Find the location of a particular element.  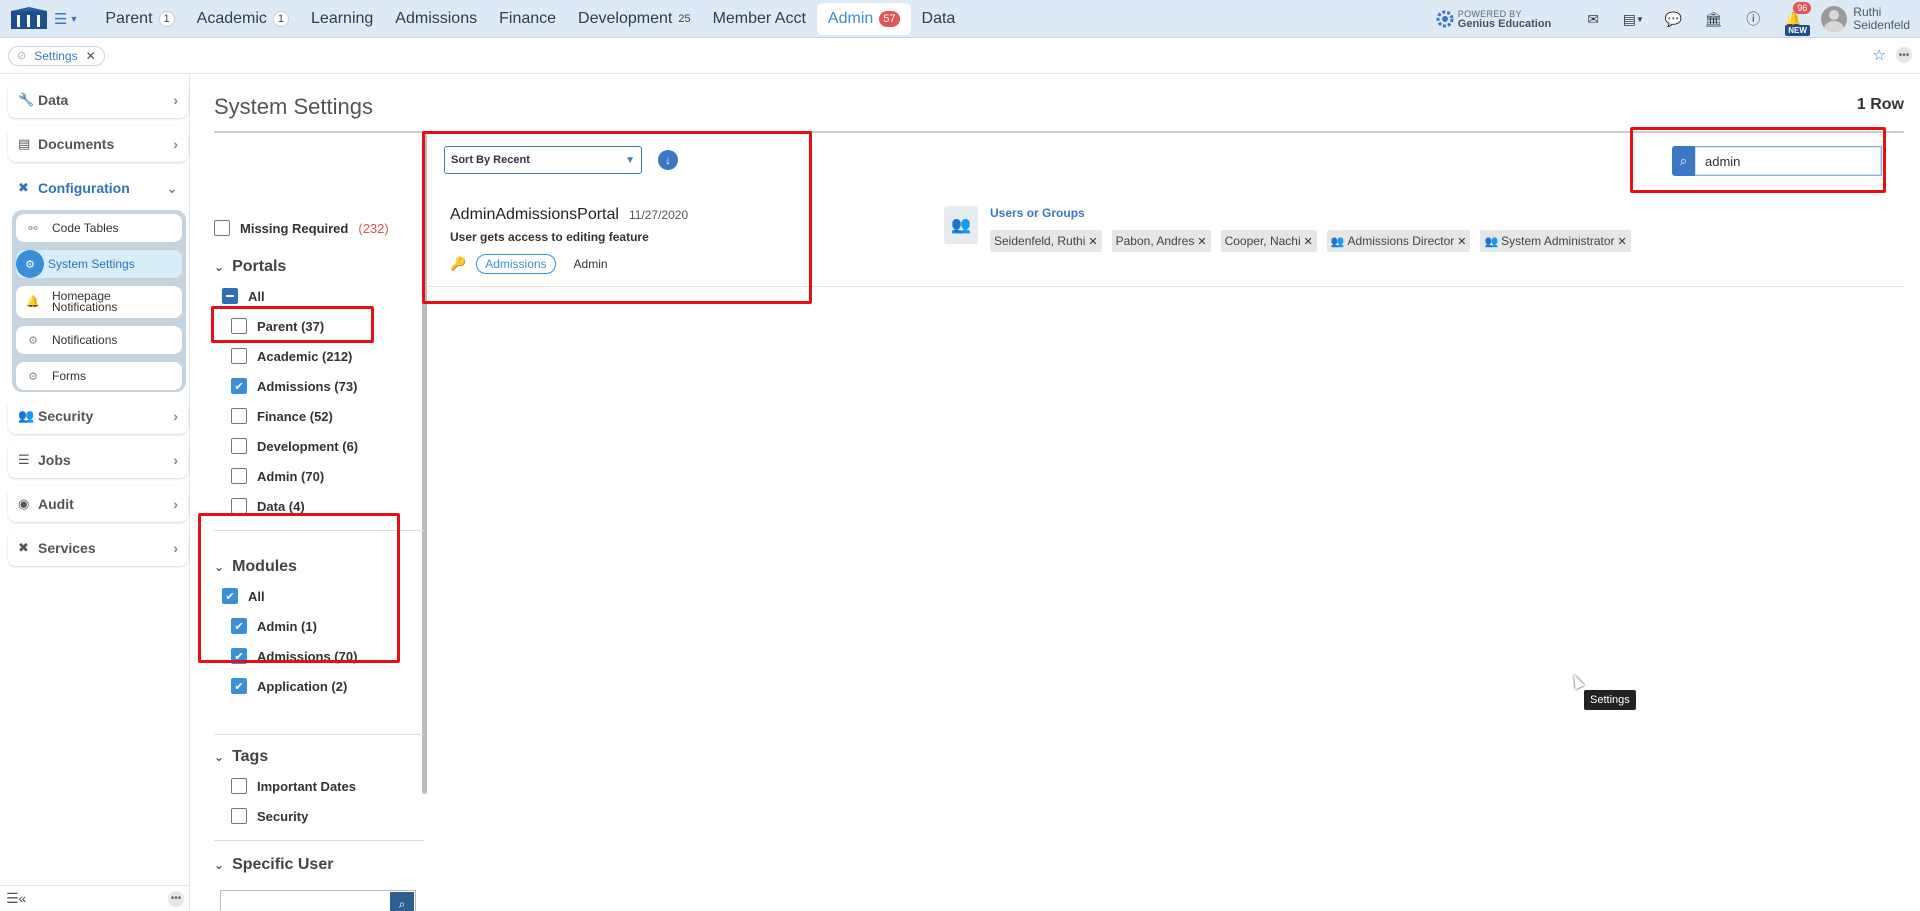

filter-scrollbar is located at coordinates (424, 464).